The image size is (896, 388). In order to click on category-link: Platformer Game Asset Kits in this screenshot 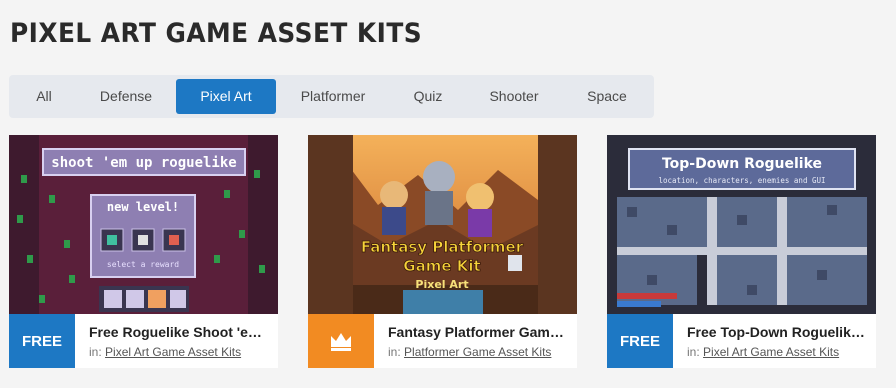, I will do `click(477, 352)`.